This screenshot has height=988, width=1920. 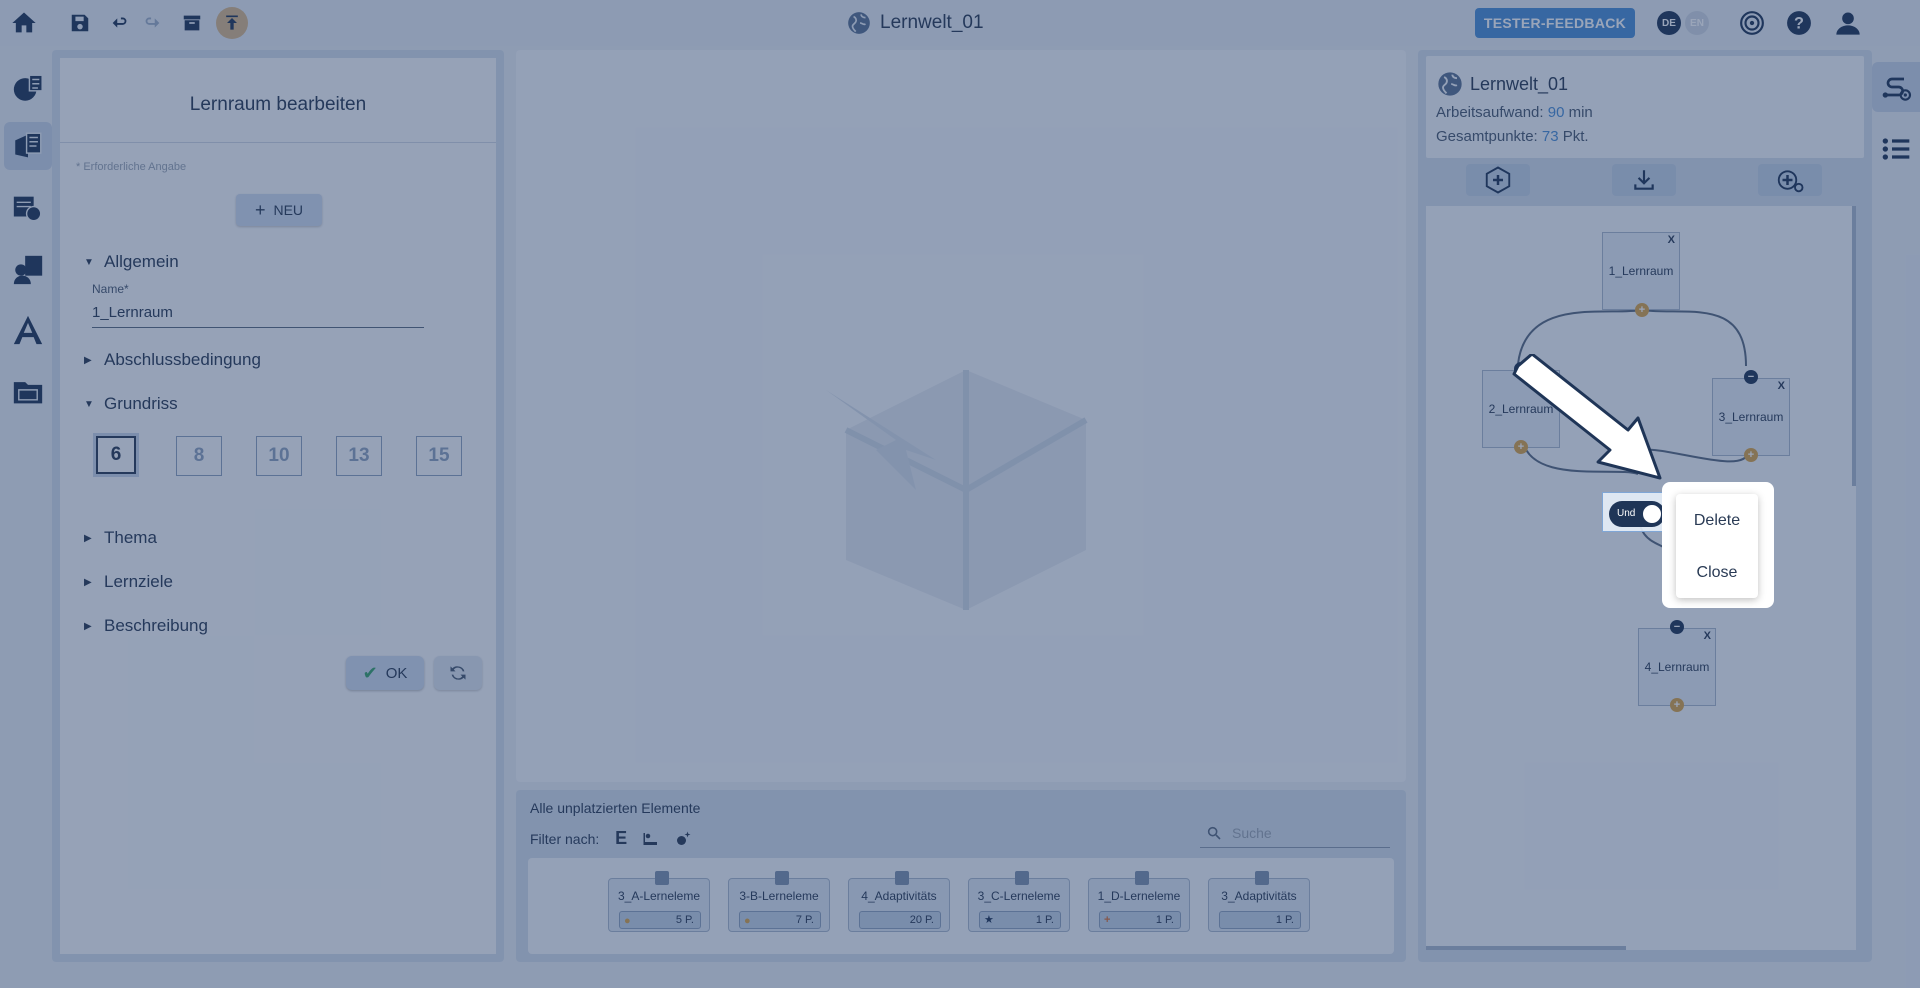 What do you see at coordinates (1637, 514) in the screenshot?
I see `condition-toggle: Und` at bounding box center [1637, 514].